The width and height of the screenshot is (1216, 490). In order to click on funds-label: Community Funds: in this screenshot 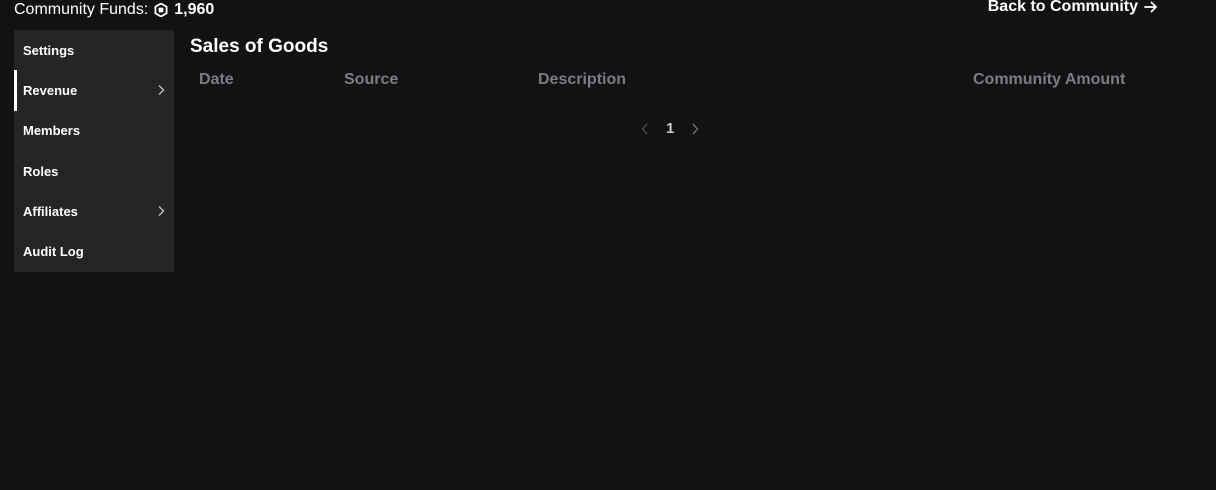, I will do `click(81, 9)`.